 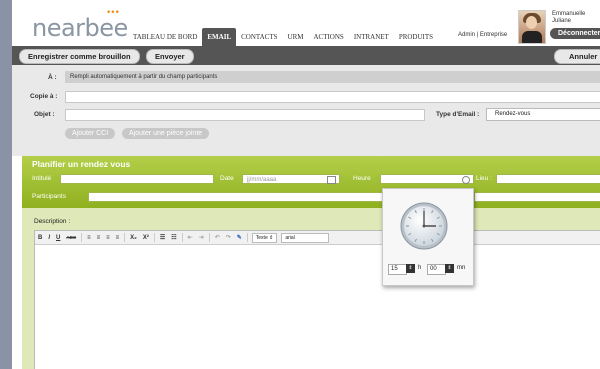 I want to click on clock-face-icon, so click(x=424, y=226).